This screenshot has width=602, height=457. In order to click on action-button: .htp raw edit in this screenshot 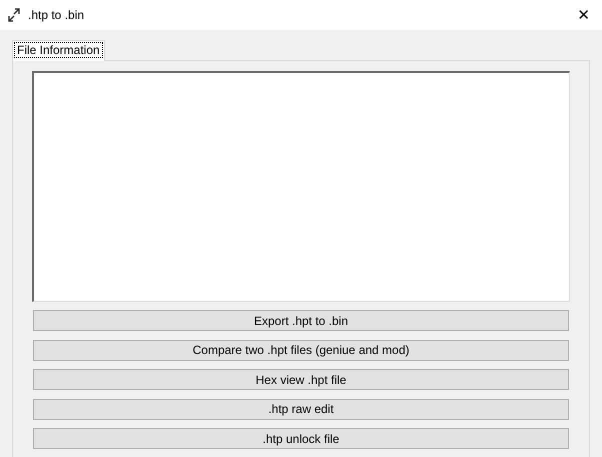, I will do `click(301, 409)`.